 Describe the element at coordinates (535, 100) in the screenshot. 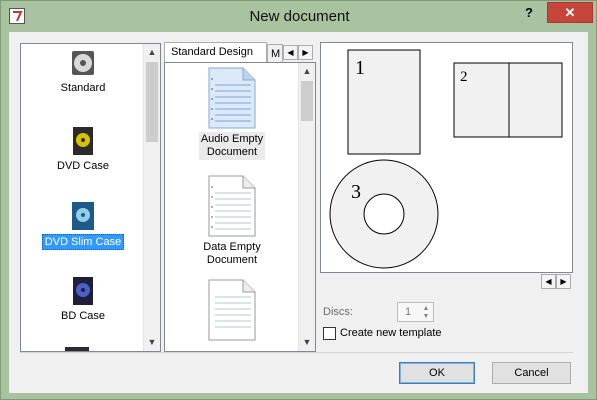

I see `preview-part-2b` at that location.